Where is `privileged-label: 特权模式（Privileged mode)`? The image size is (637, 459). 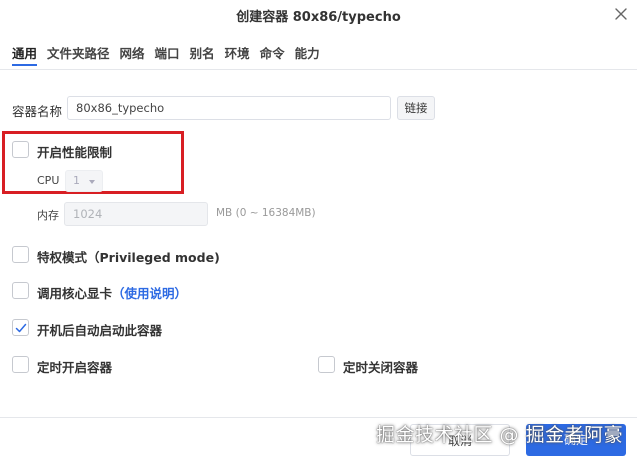 privileged-label: 特权模式（Privileged mode) is located at coordinates (128, 257).